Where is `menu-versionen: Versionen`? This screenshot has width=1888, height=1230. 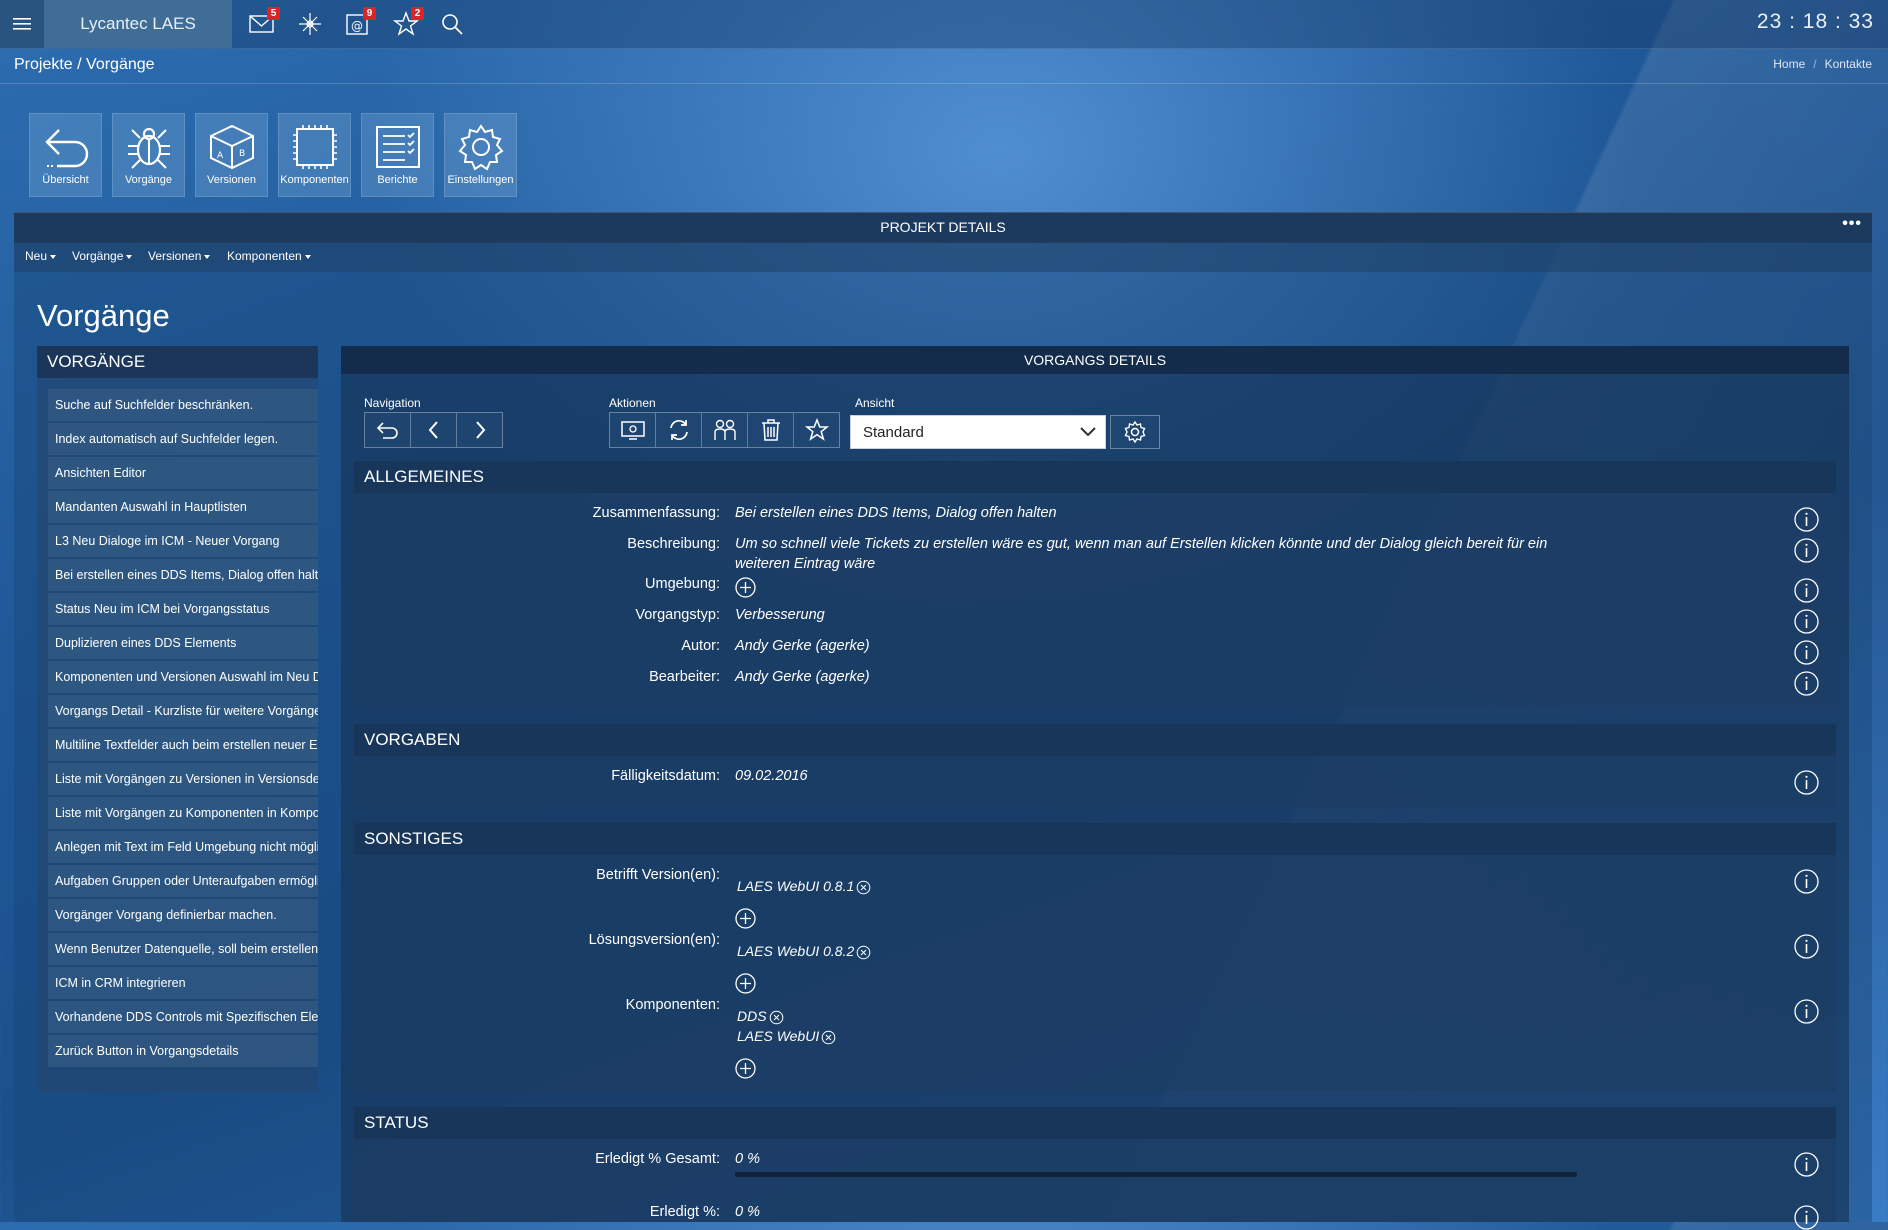 menu-versionen: Versionen is located at coordinates (179, 256).